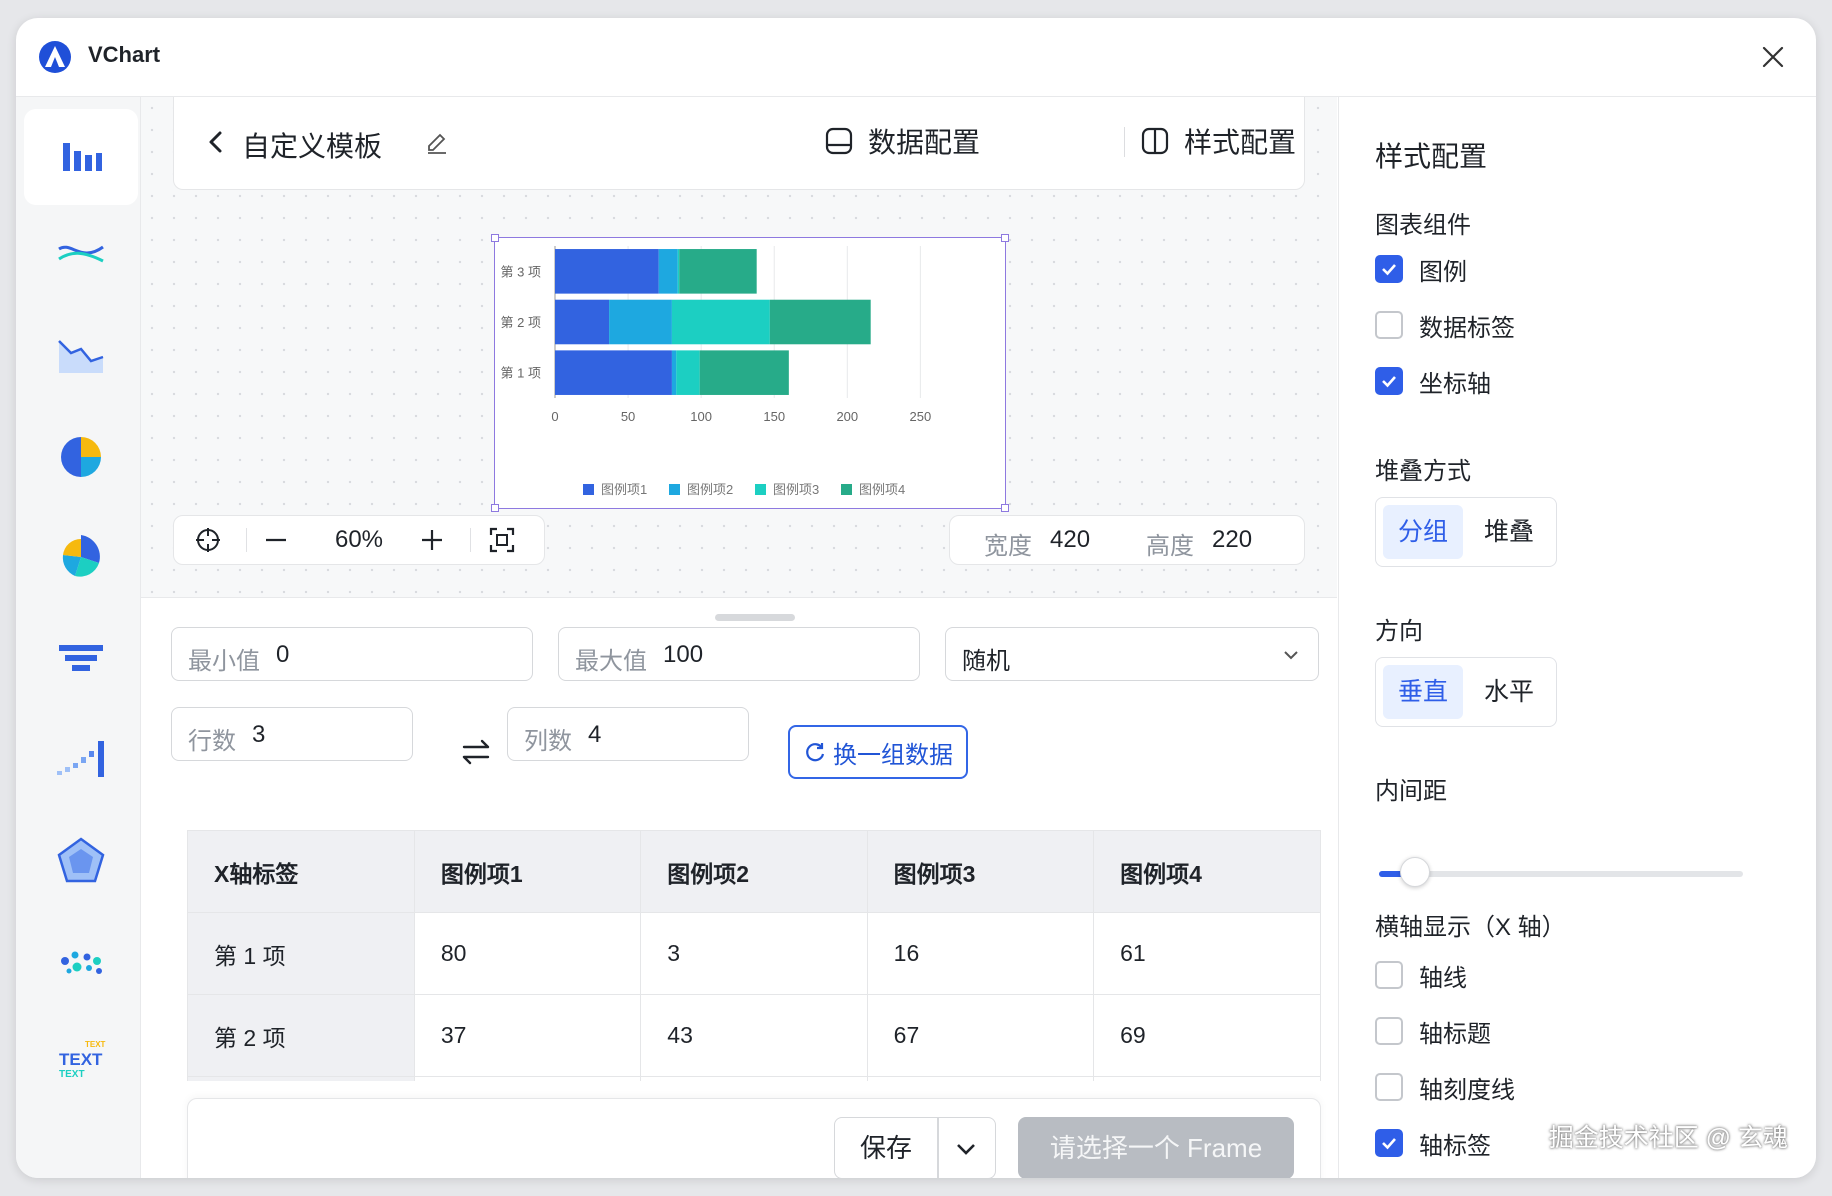  I want to click on rows-label: 行数, so click(212, 741).